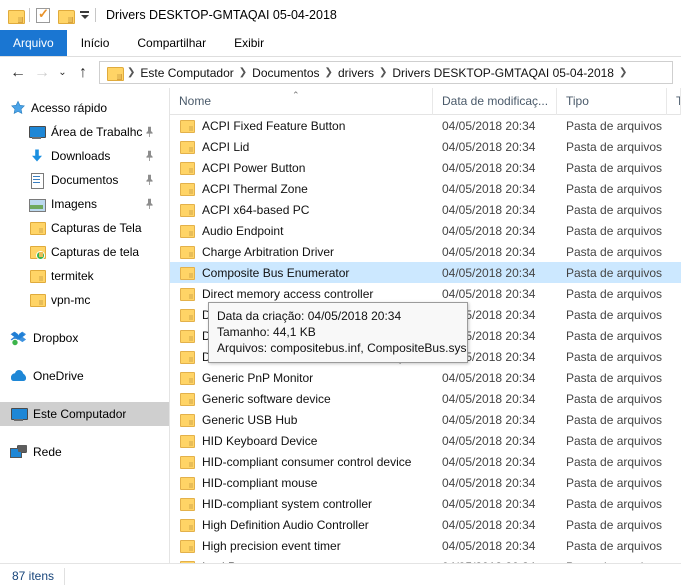 This screenshot has width=681, height=588. What do you see at coordinates (56, 338) in the screenshot?
I see `sidebar-item-label: Dropbox` at bounding box center [56, 338].